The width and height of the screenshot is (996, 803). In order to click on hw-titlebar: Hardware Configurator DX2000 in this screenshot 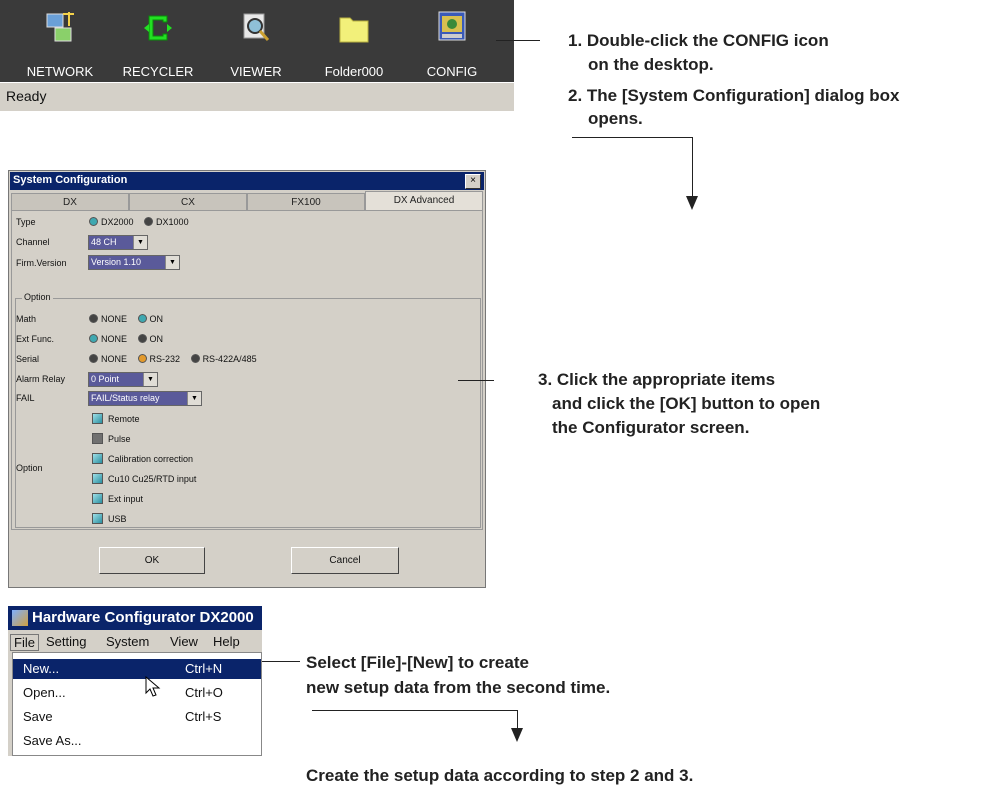, I will do `click(135, 618)`.